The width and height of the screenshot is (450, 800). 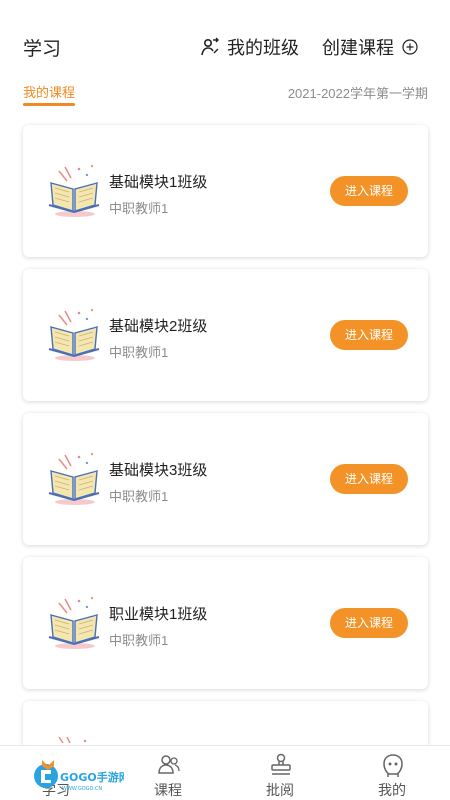 What do you see at coordinates (357, 93) in the screenshot?
I see `term-label: 2021-2022学年第一学期` at bounding box center [357, 93].